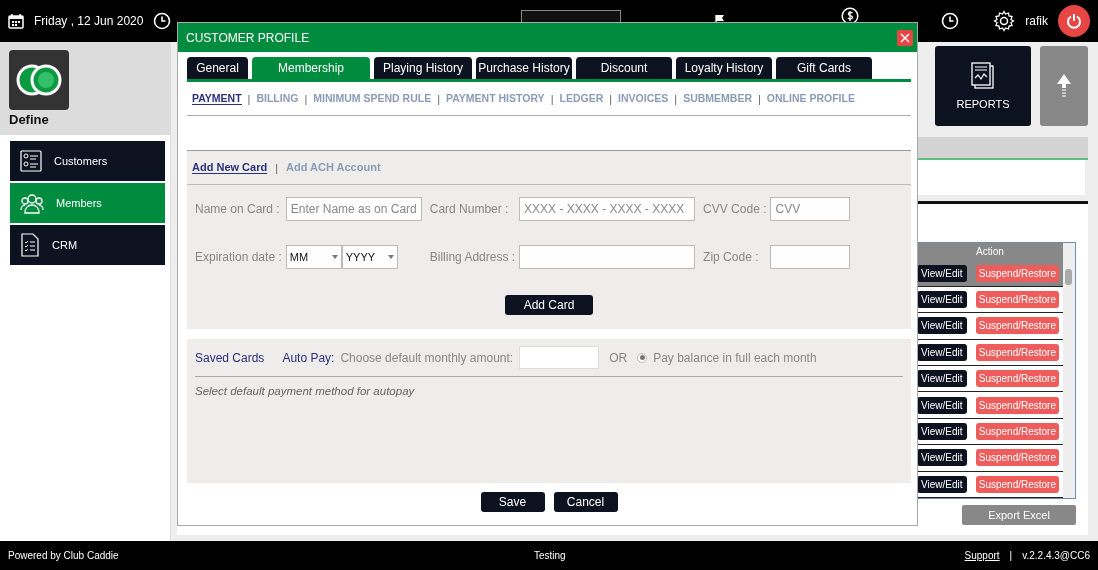 Image resolution: width=1098 pixels, height=570 pixels. I want to click on close-button, so click(905, 37).